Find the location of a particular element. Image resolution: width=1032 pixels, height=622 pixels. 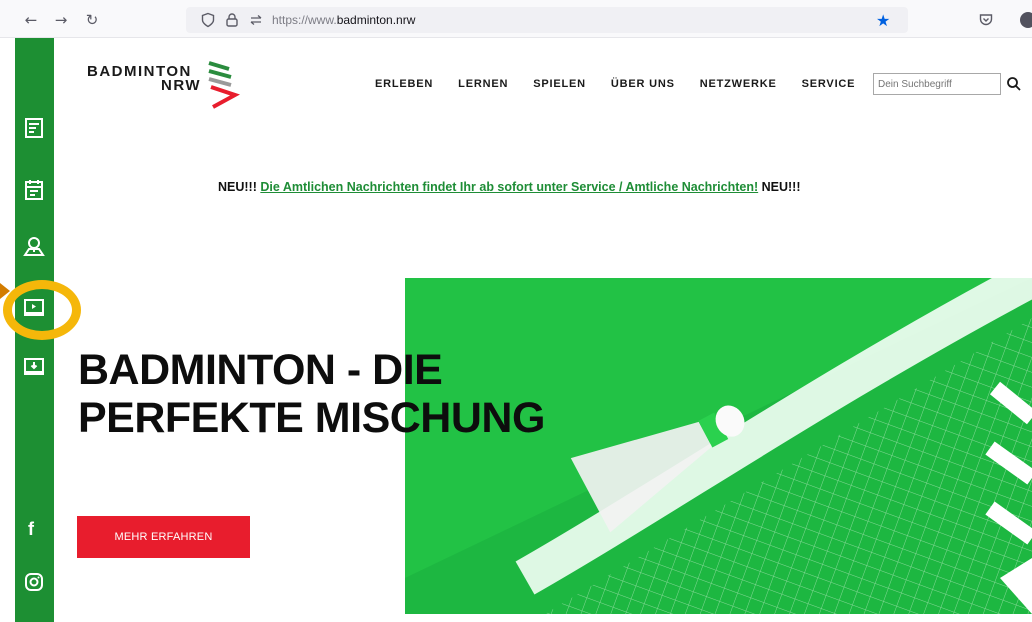

highlight-circle is located at coordinates (42, 310).